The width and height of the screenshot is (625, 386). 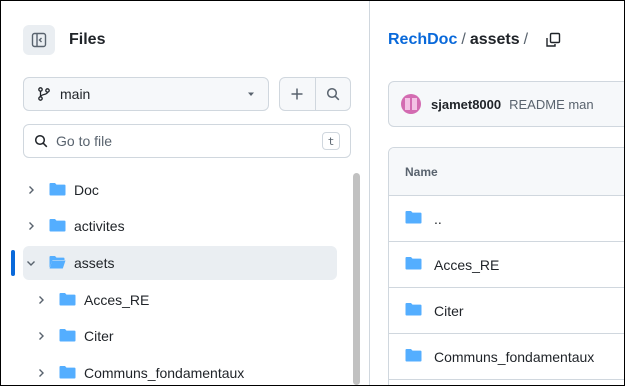 I want to click on avatar, so click(x=411, y=104).